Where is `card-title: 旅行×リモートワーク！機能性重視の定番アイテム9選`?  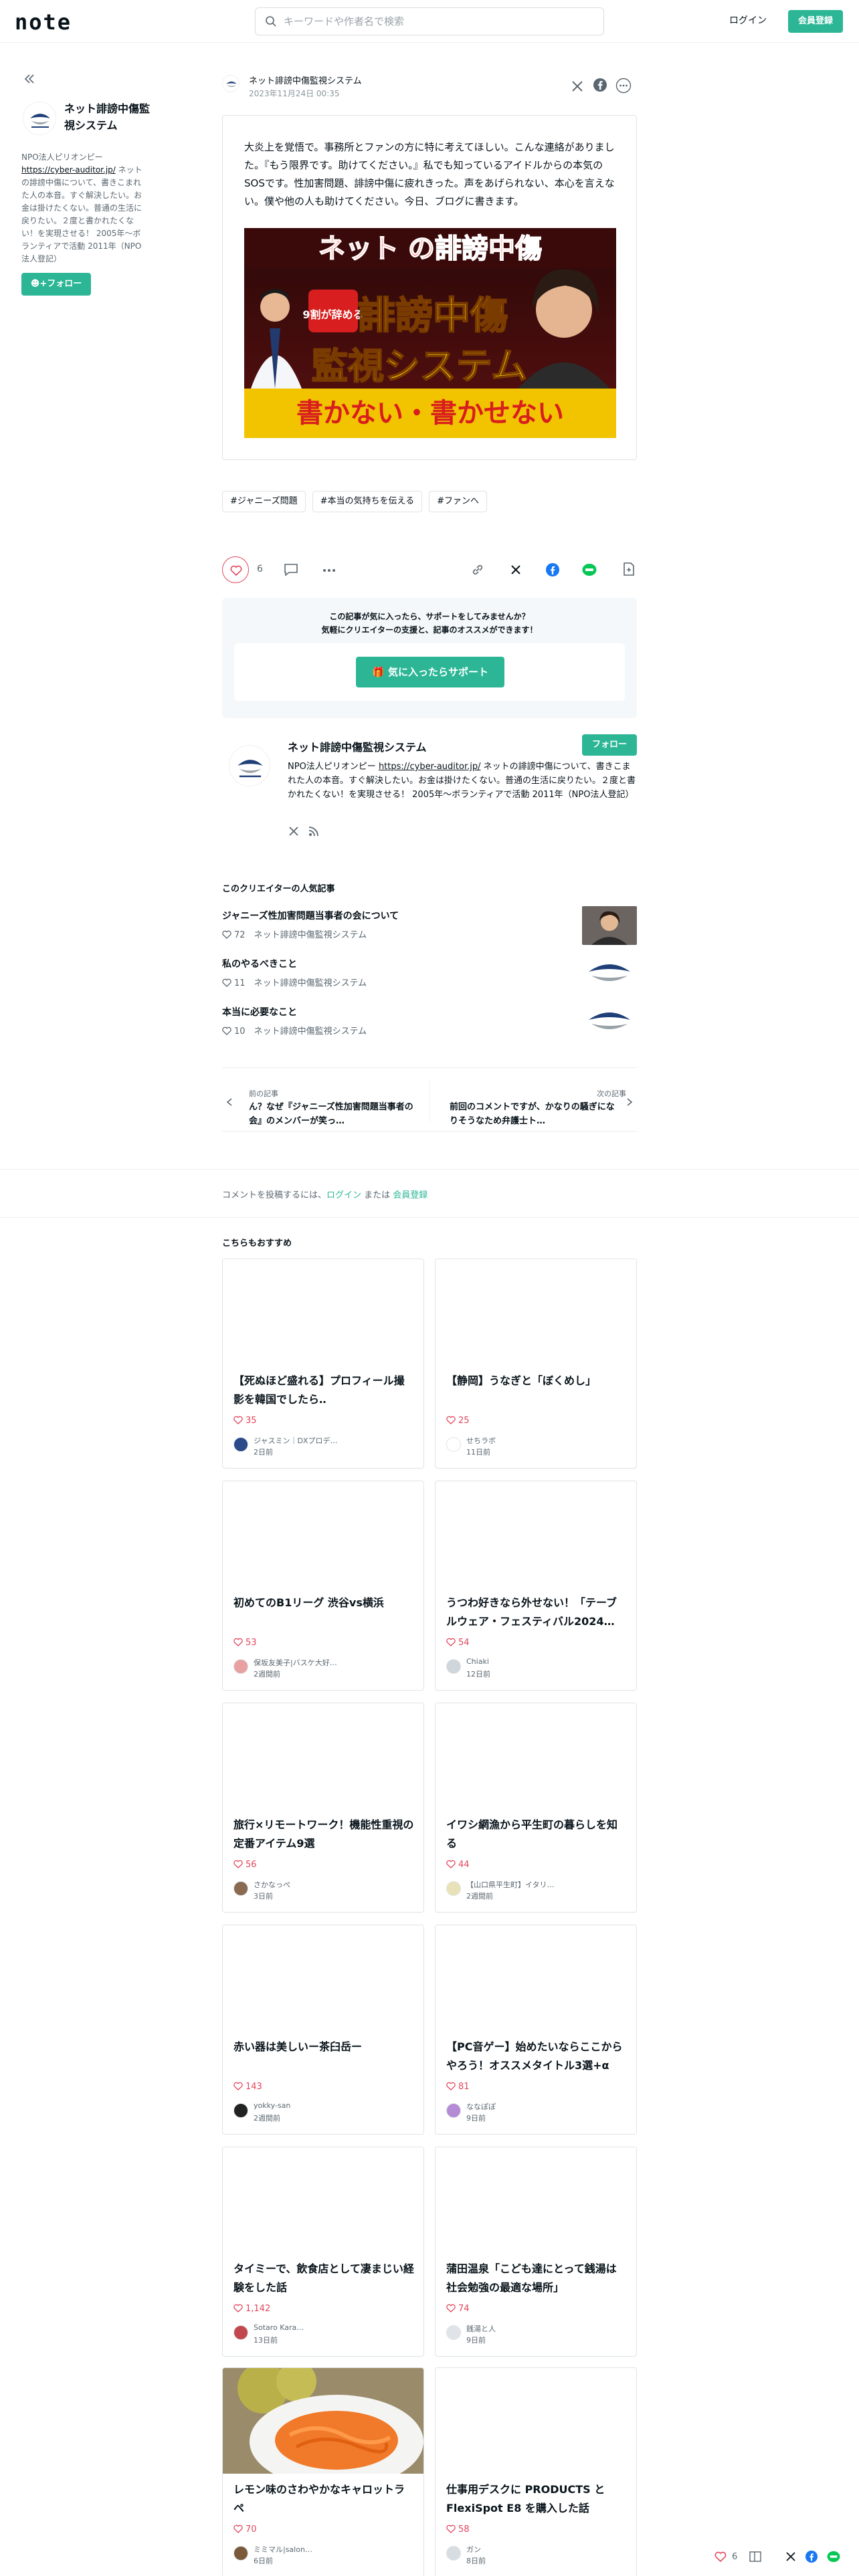 card-title: 旅行×リモートワーク！機能性重視の定番アイテム9選 is located at coordinates (323, 1835).